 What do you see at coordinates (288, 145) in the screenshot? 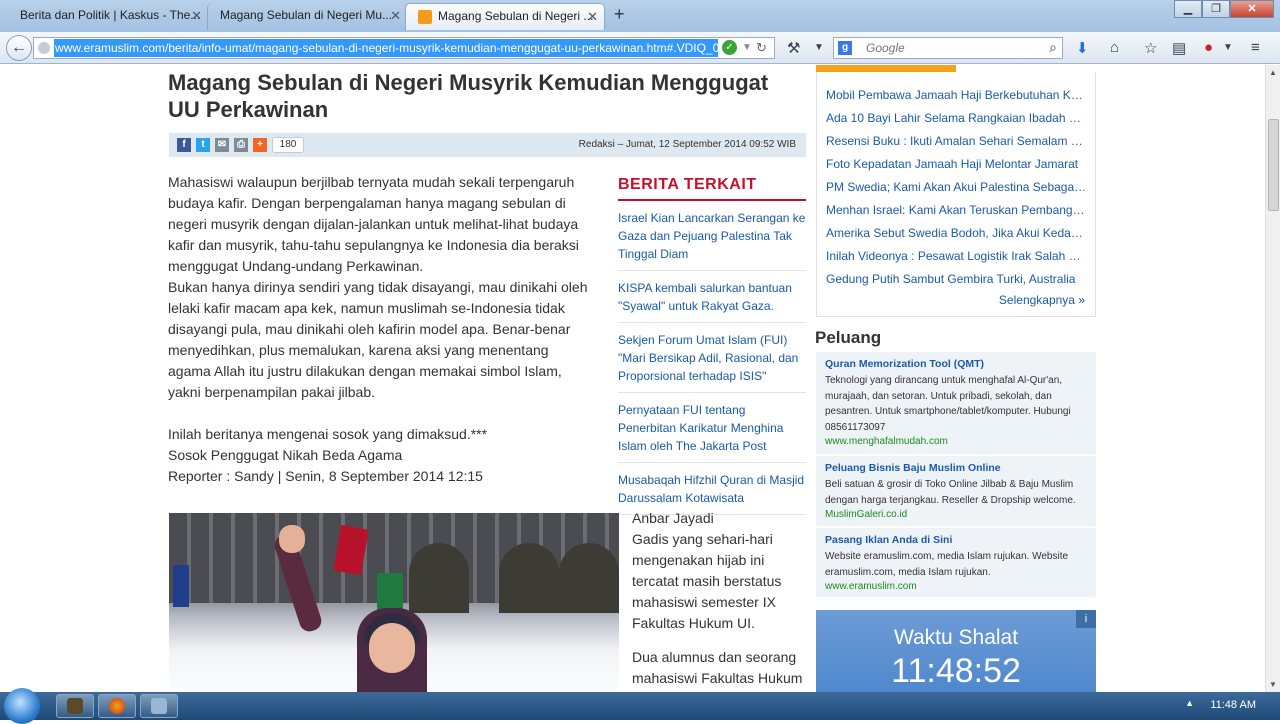
I see `share-count: 180` at bounding box center [288, 145].